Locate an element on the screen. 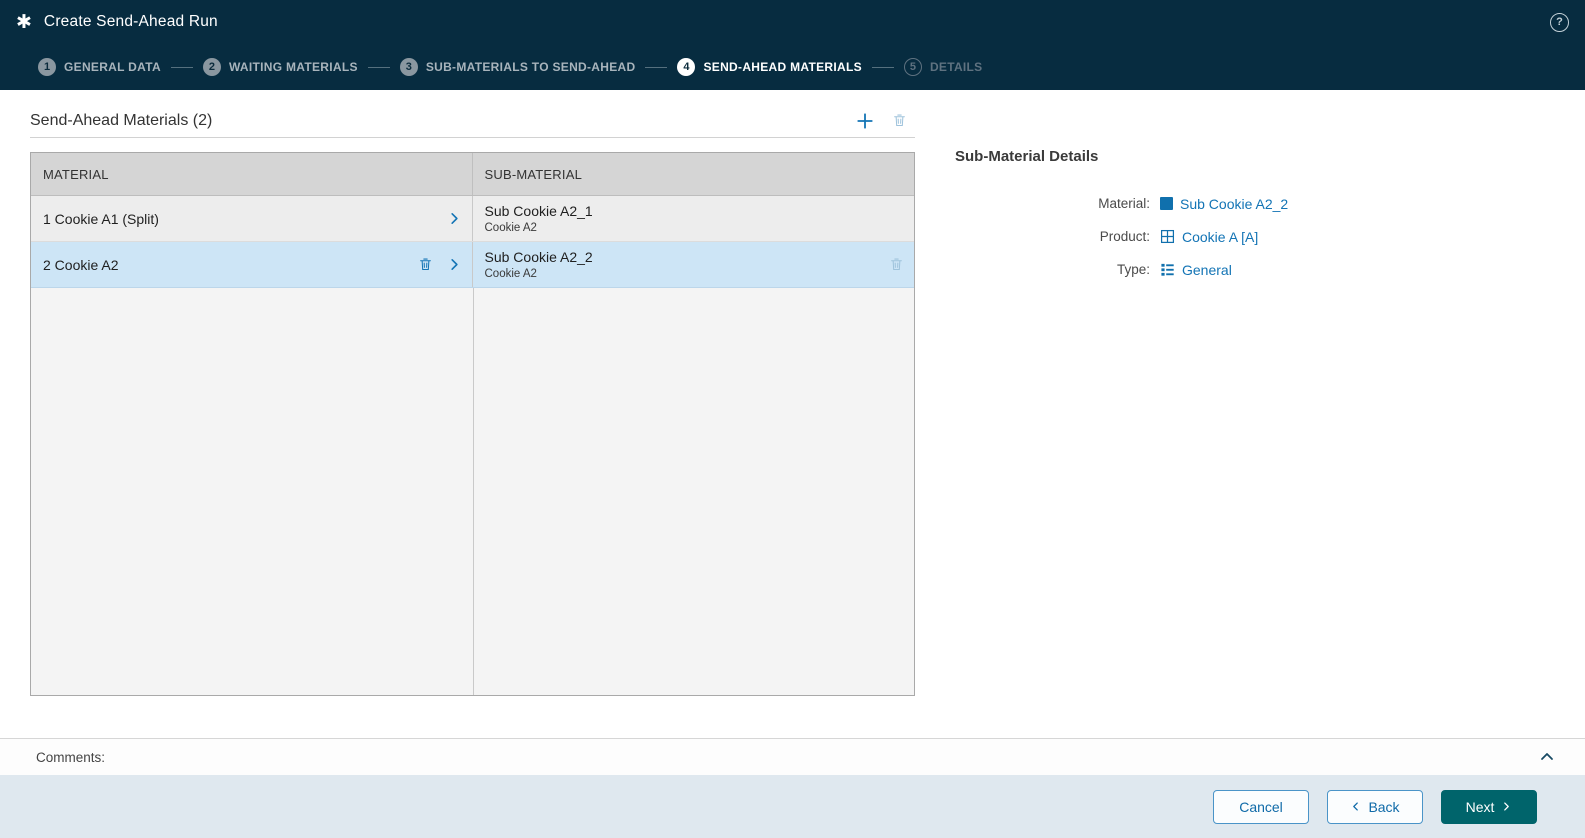 The image size is (1585, 838). section-title: Send-Ahead Materials (2) is located at coordinates (121, 120).